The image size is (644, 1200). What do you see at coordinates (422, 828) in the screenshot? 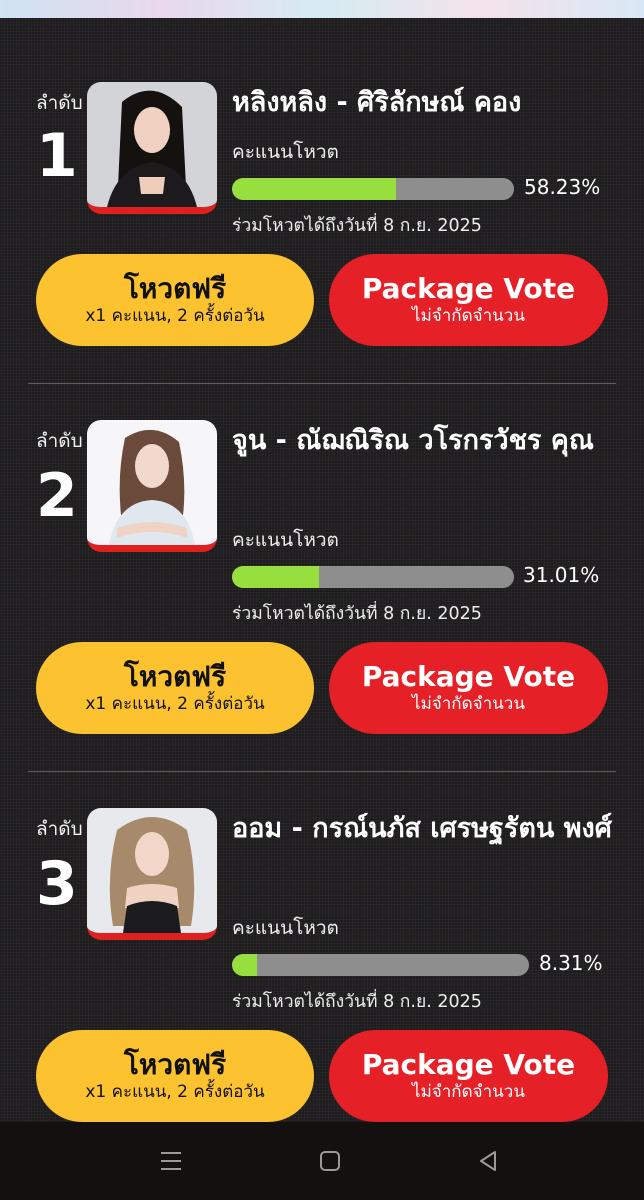
I see `contestant-name: ออม - กรณ์นภัส เศรษฐรัตน พงศ์` at bounding box center [422, 828].